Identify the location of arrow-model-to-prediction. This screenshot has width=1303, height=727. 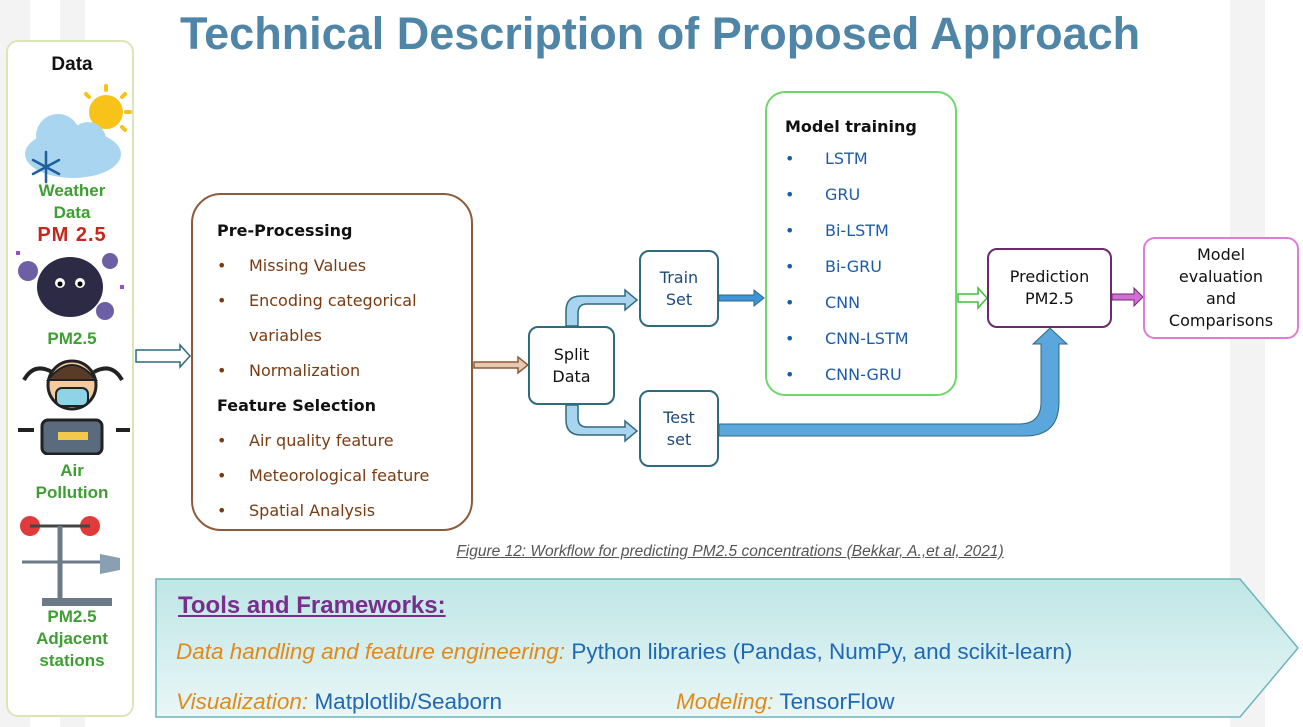
(973, 298).